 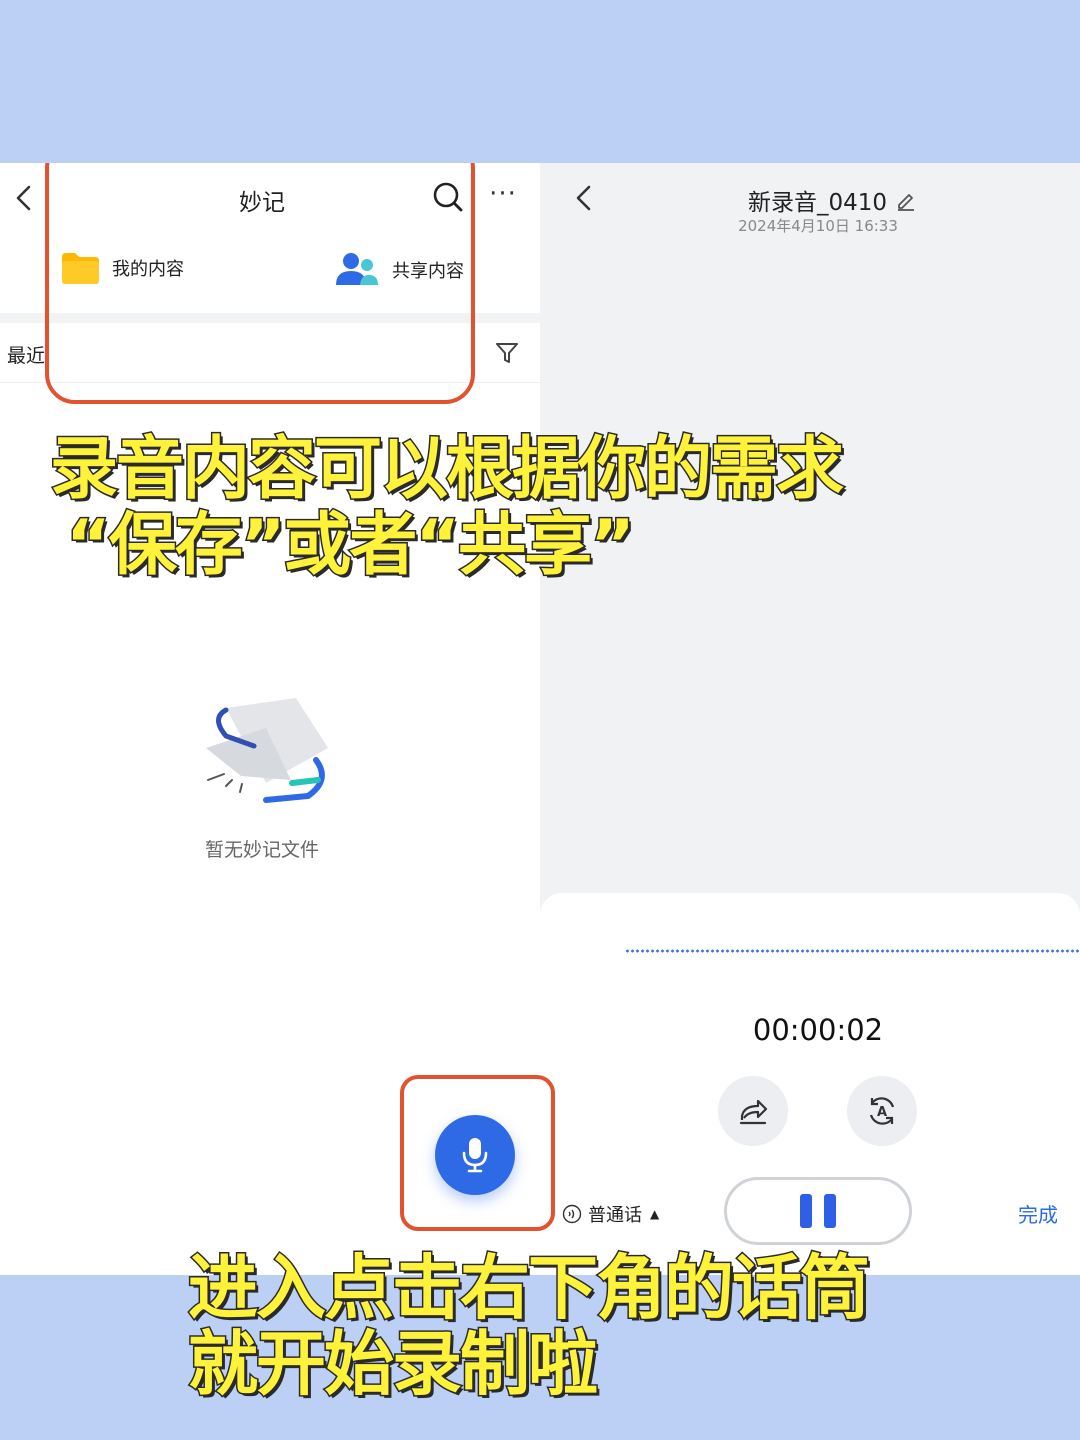 I want to click on done-button: 完成, so click(x=1038, y=1213).